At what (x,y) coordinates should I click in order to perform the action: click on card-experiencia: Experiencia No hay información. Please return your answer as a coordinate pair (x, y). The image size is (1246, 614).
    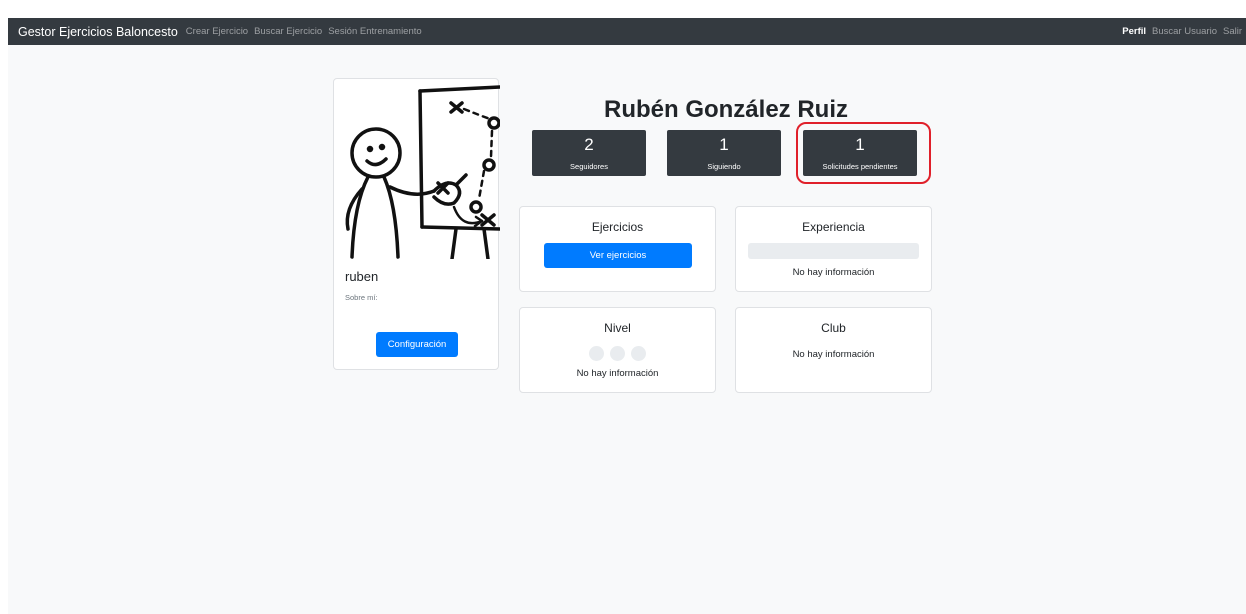
    Looking at the image, I should click on (833, 249).